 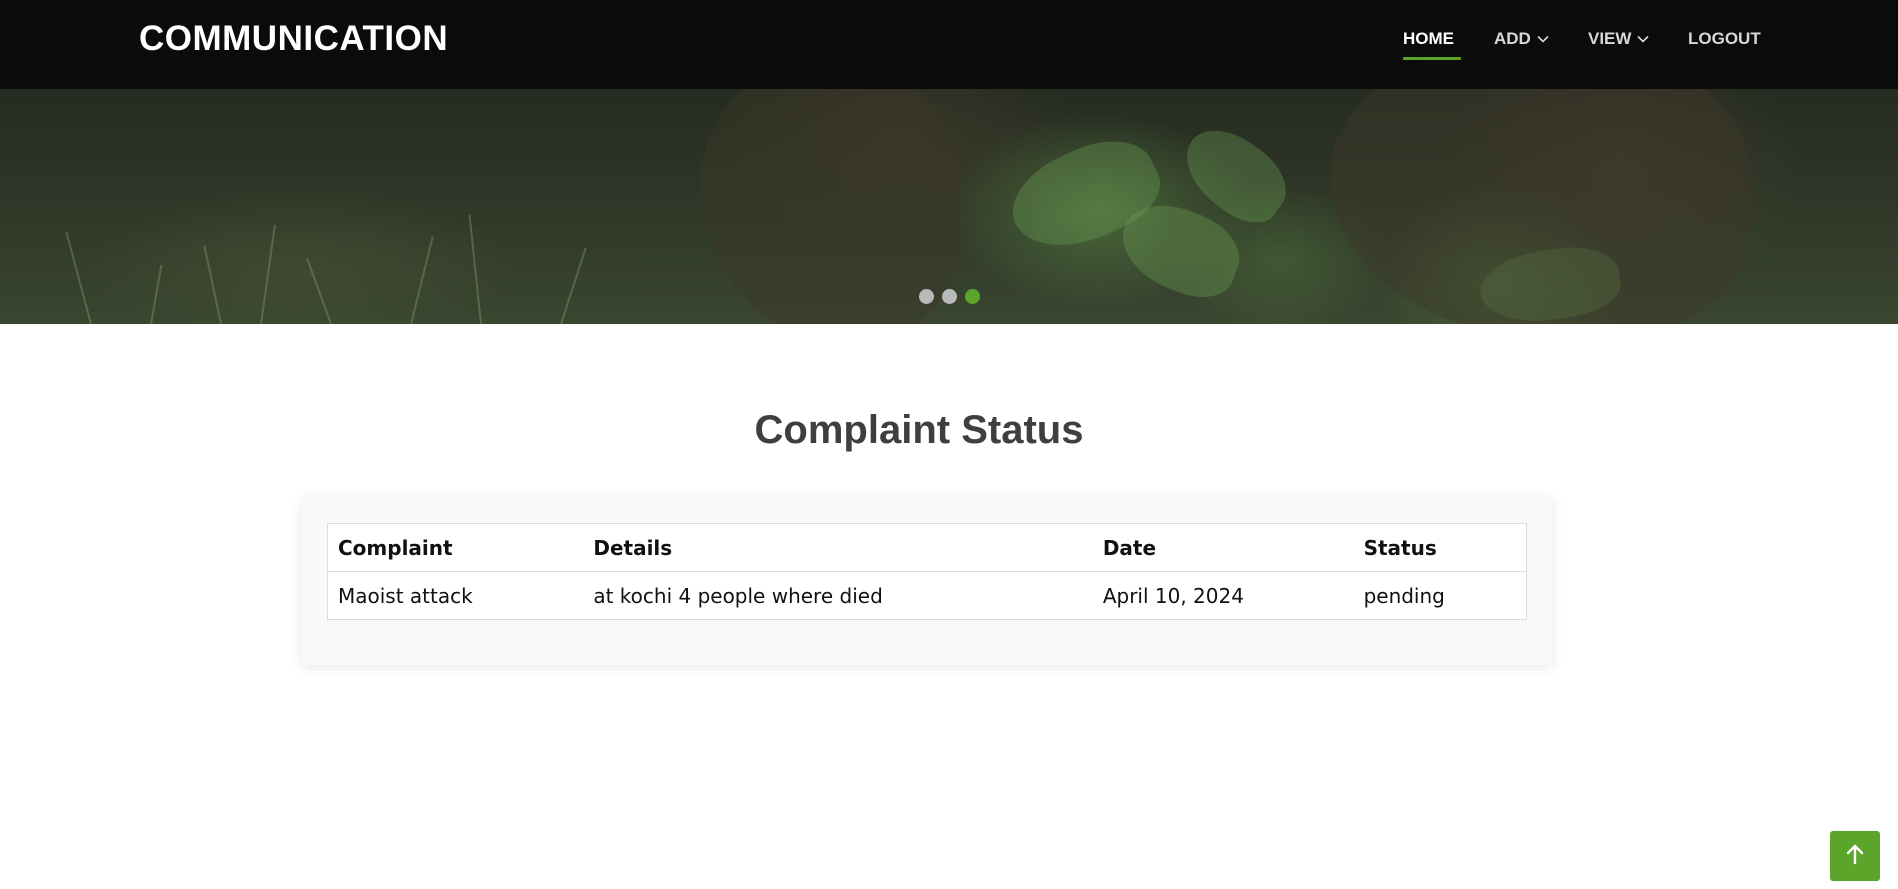 I want to click on back-to-top-button, so click(x=1855, y=856).